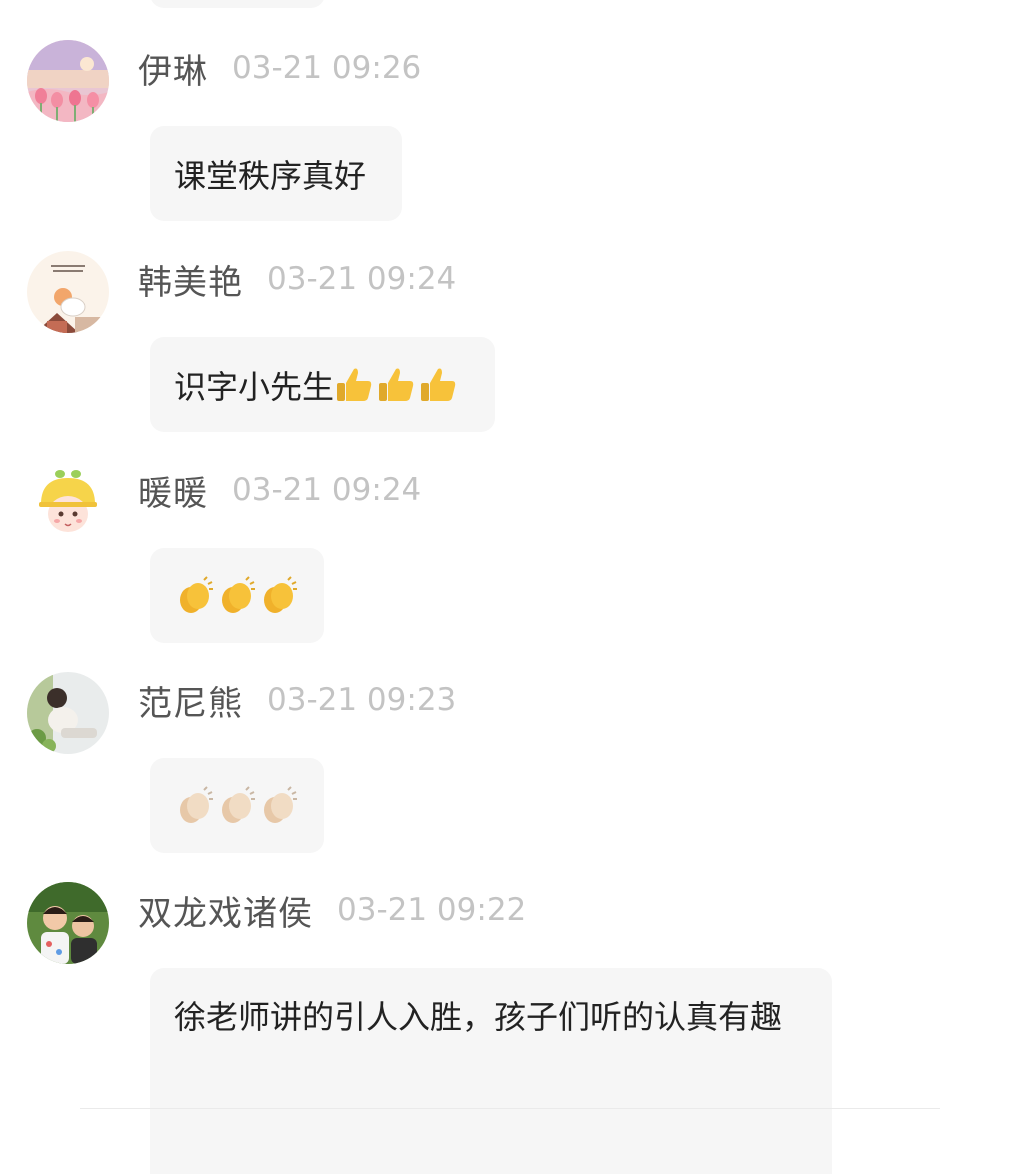 The height and width of the screenshot is (1174, 1024). What do you see at coordinates (432, 910) in the screenshot?
I see `timestamp: 03-21 09:22` at bounding box center [432, 910].